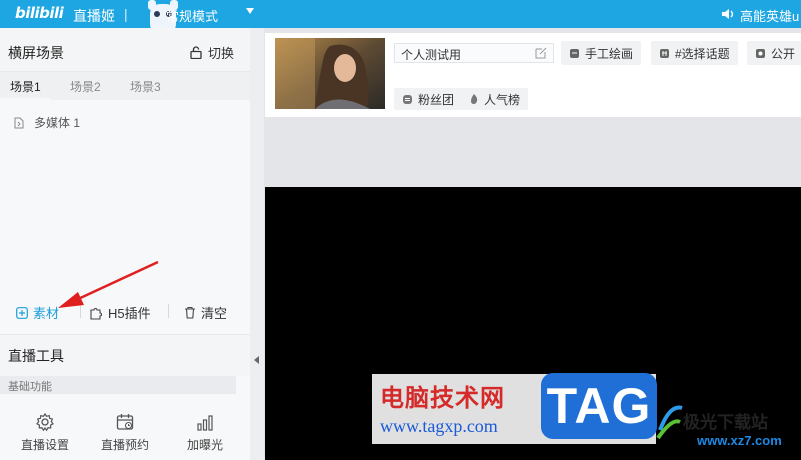  I want to click on calendar-icon, so click(125, 422).